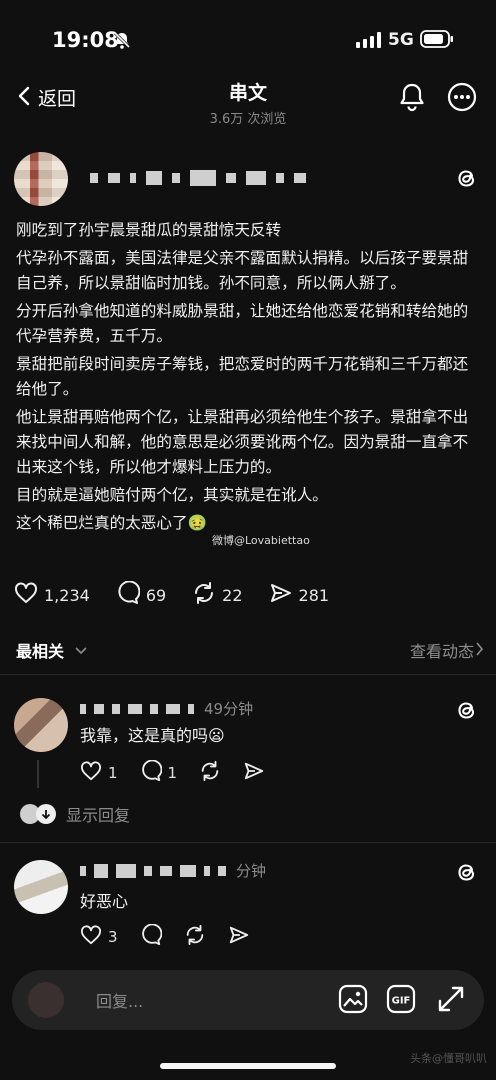  What do you see at coordinates (172, 773) in the screenshot?
I see `comment-reply-count: 1` at bounding box center [172, 773].